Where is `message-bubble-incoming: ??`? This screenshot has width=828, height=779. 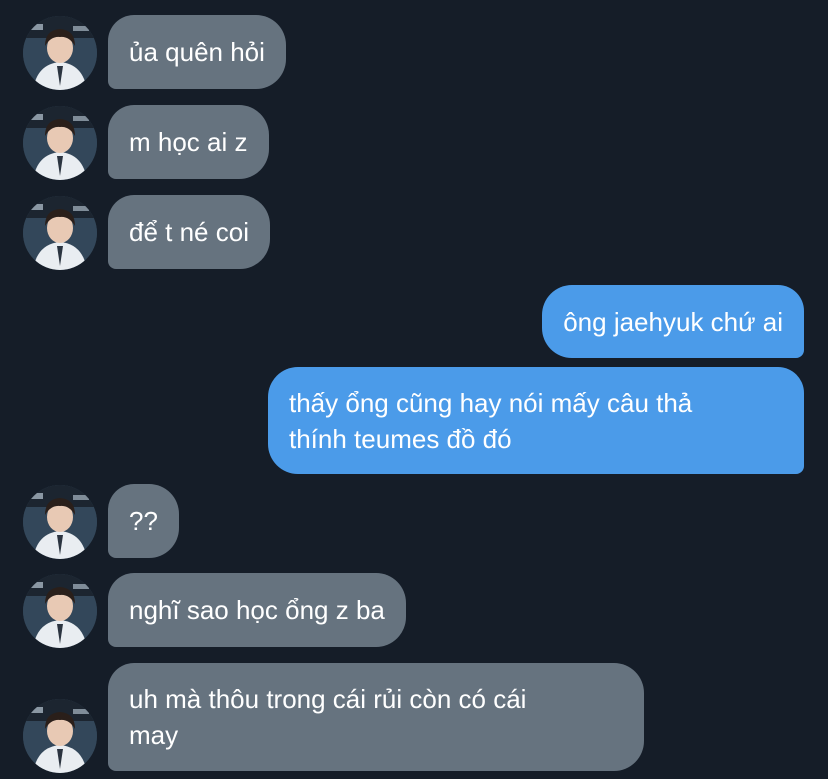 message-bubble-incoming: ?? is located at coordinates (143, 521).